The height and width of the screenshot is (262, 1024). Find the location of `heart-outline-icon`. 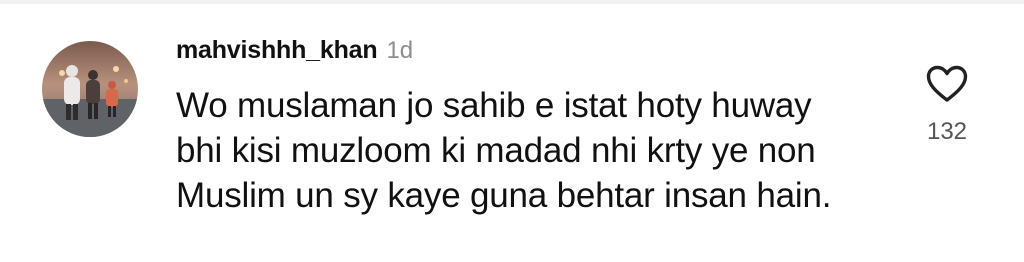

heart-outline-icon is located at coordinates (947, 83).